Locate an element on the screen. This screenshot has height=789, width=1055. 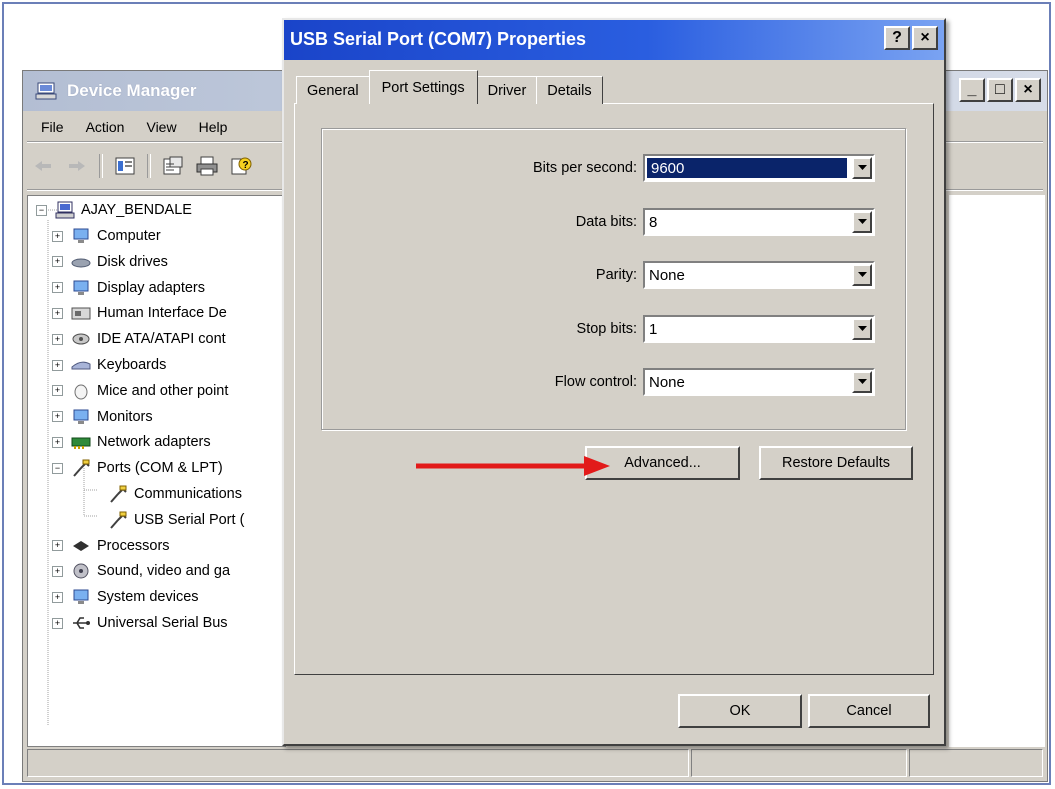
restore-defaults-button: Restore Defaults is located at coordinates (836, 463).